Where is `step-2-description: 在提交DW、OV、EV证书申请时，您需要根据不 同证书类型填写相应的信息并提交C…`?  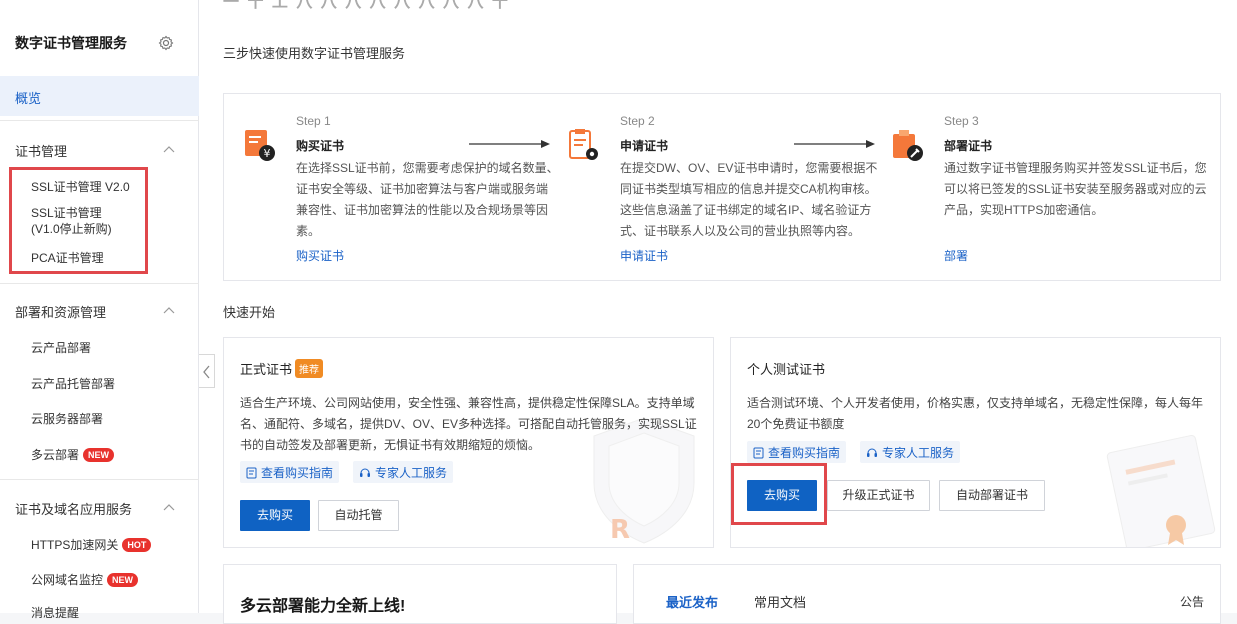 step-2-description: 在提交DW、OV、EV证书申请时，您需要根据不 同证书类型填写相应的信息并提交C… is located at coordinates (748, 200).